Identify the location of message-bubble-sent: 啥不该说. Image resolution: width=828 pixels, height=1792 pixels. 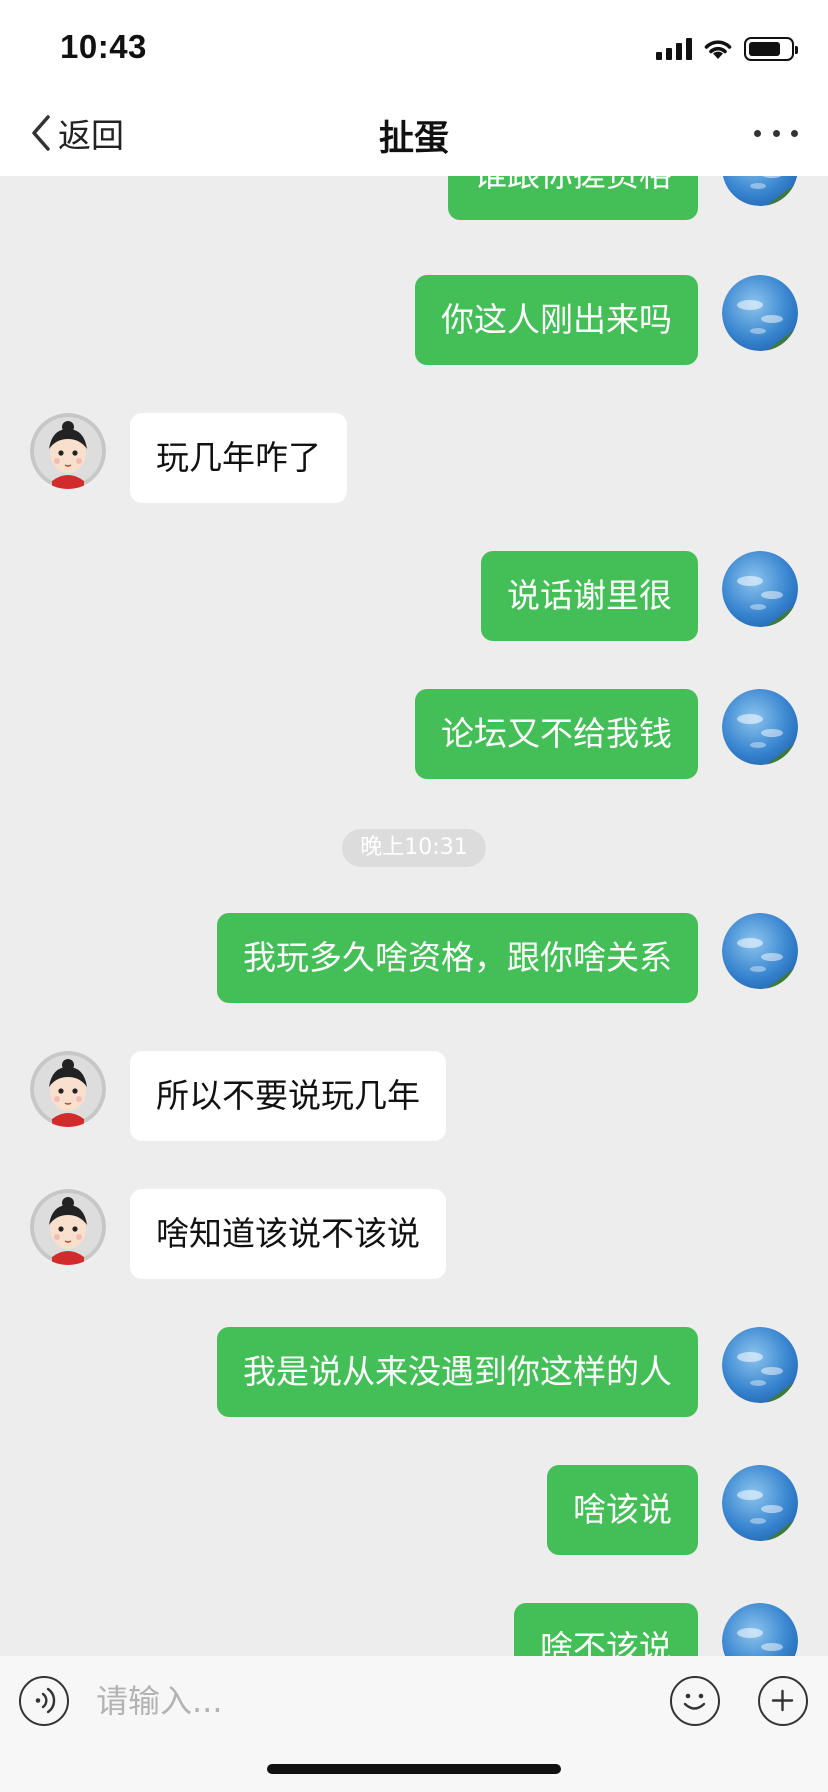
(606, 1629).